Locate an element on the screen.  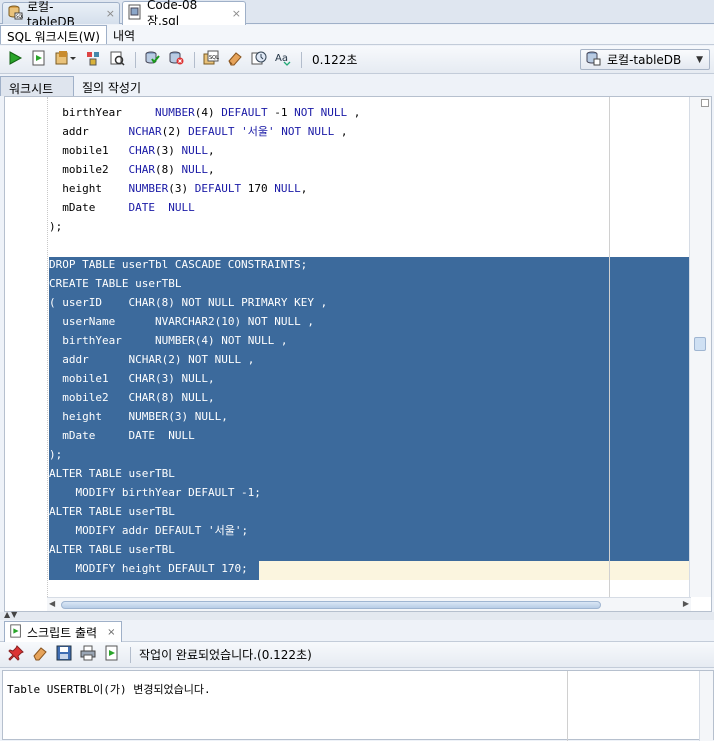
code-line: ( userID CHAR(8) NOT NULL PRIMARY KEY , is located at coordinates (204, 302).